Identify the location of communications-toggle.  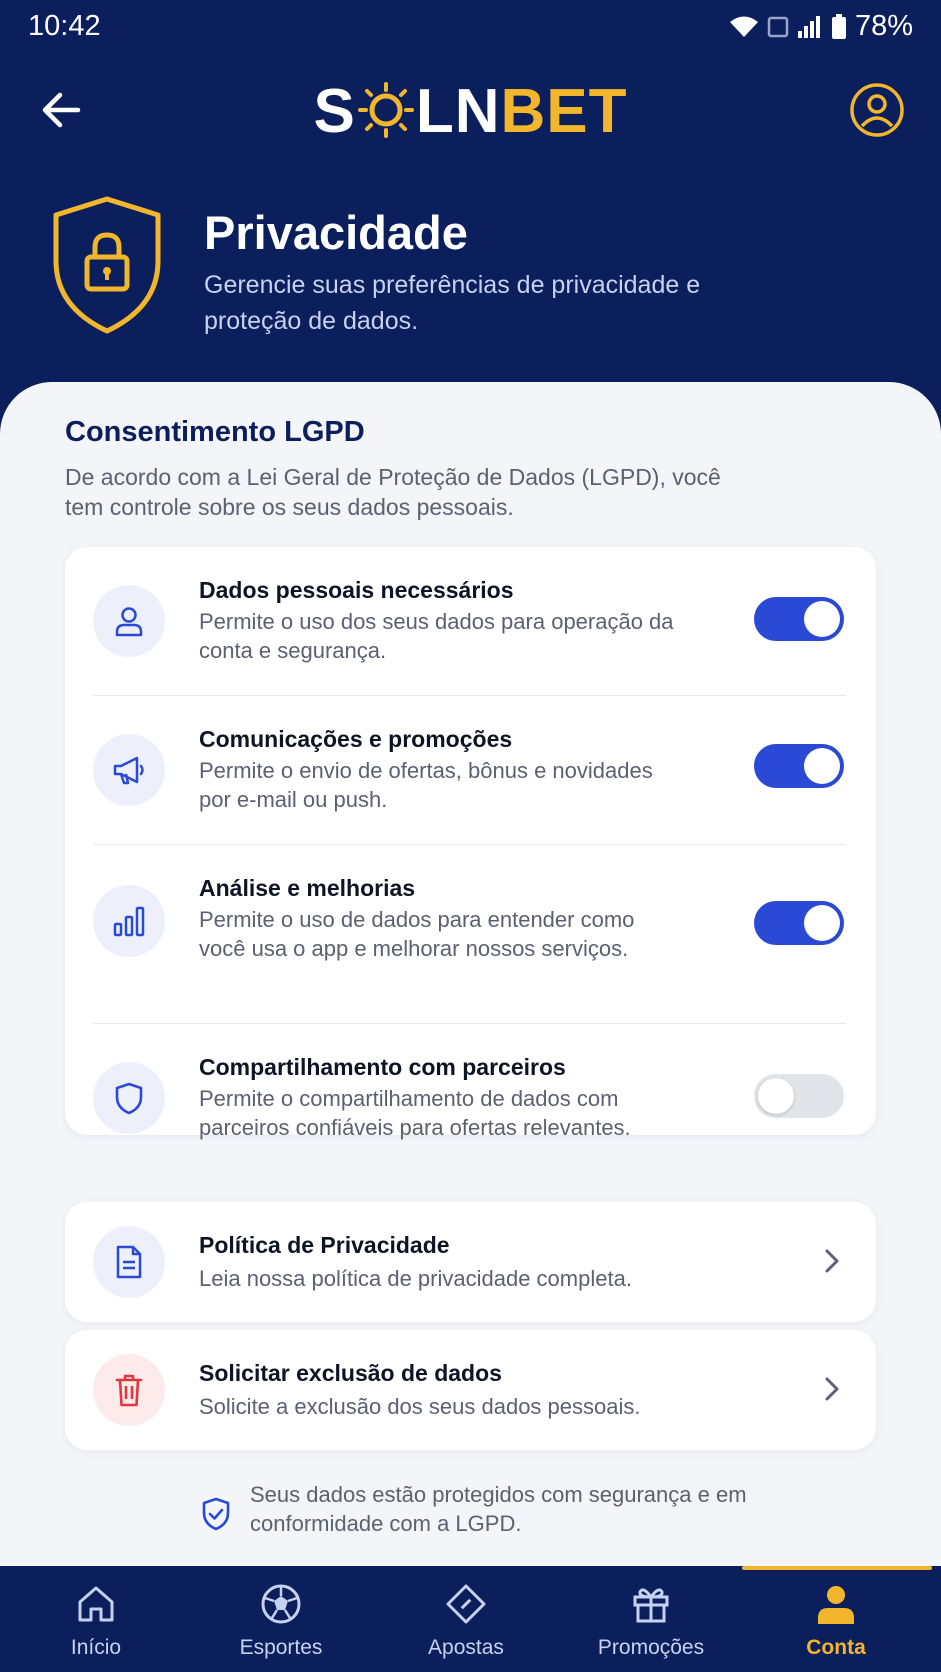
(799, 766).